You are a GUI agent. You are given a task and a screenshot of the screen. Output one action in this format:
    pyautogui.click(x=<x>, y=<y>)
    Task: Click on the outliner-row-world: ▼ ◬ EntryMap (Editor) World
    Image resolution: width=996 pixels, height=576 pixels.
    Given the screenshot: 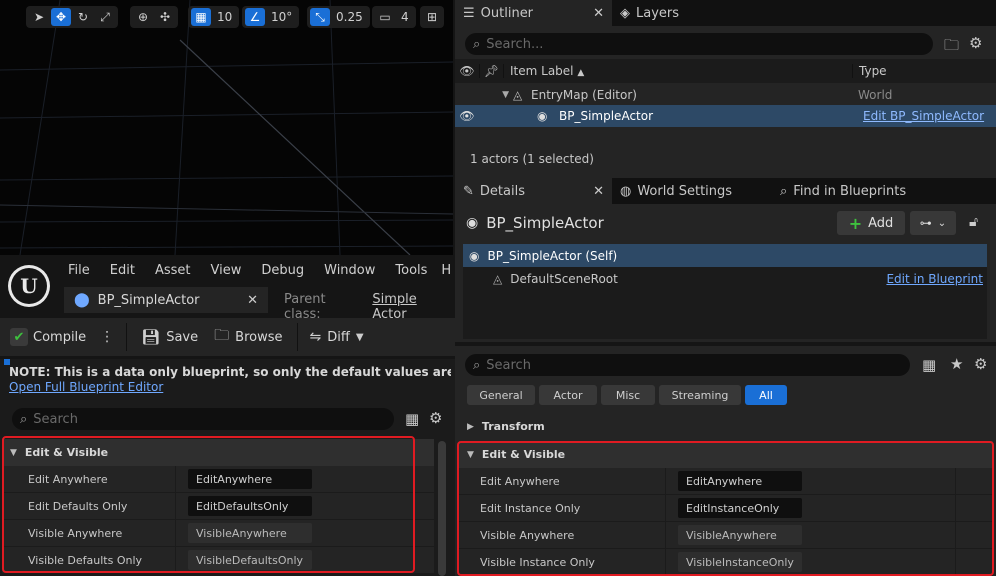 What is the action you would take?
    pyautogui.click(x=725, y=94)
    